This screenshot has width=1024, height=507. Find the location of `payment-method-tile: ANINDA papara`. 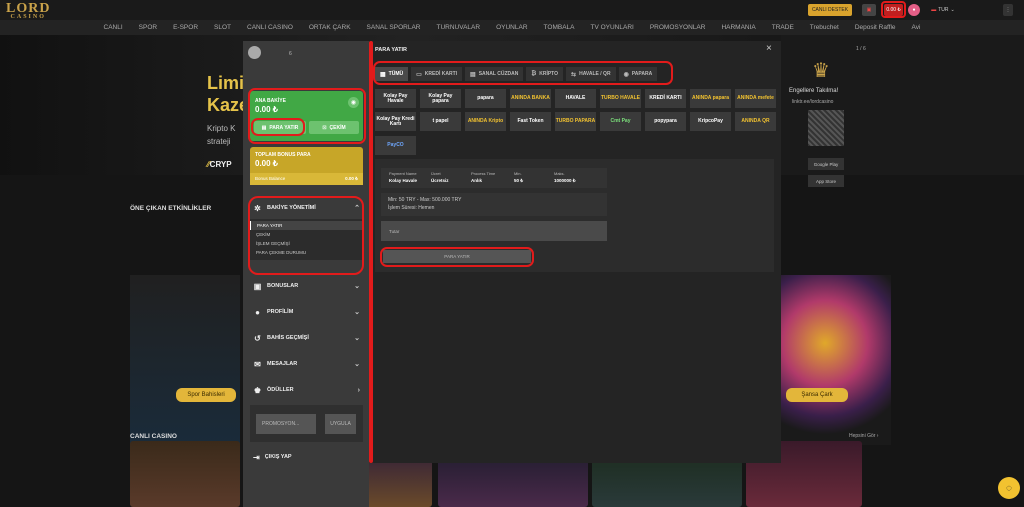

payment-method-tile: ANINDA papara is located at coordinates (710, 98).